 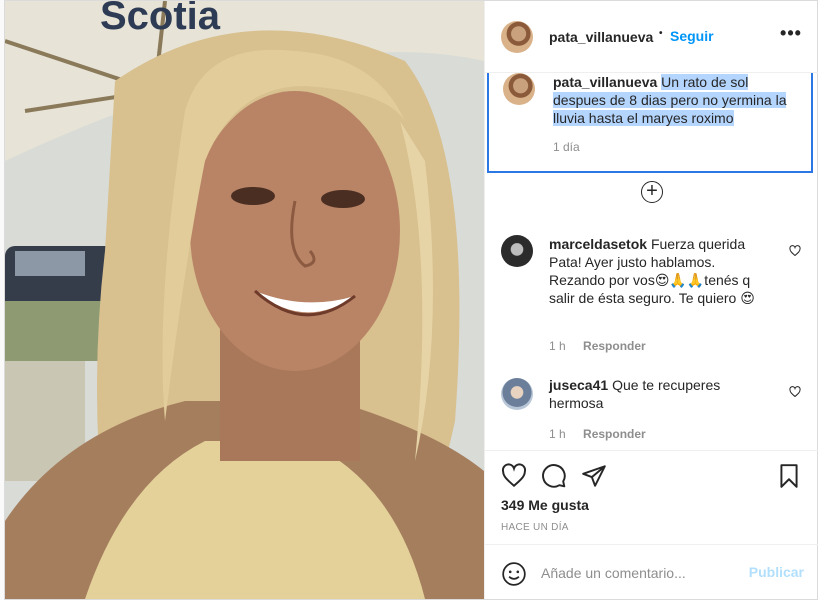 I want to click on caption-username: pata_villanueva, so click(x=605, y=82).